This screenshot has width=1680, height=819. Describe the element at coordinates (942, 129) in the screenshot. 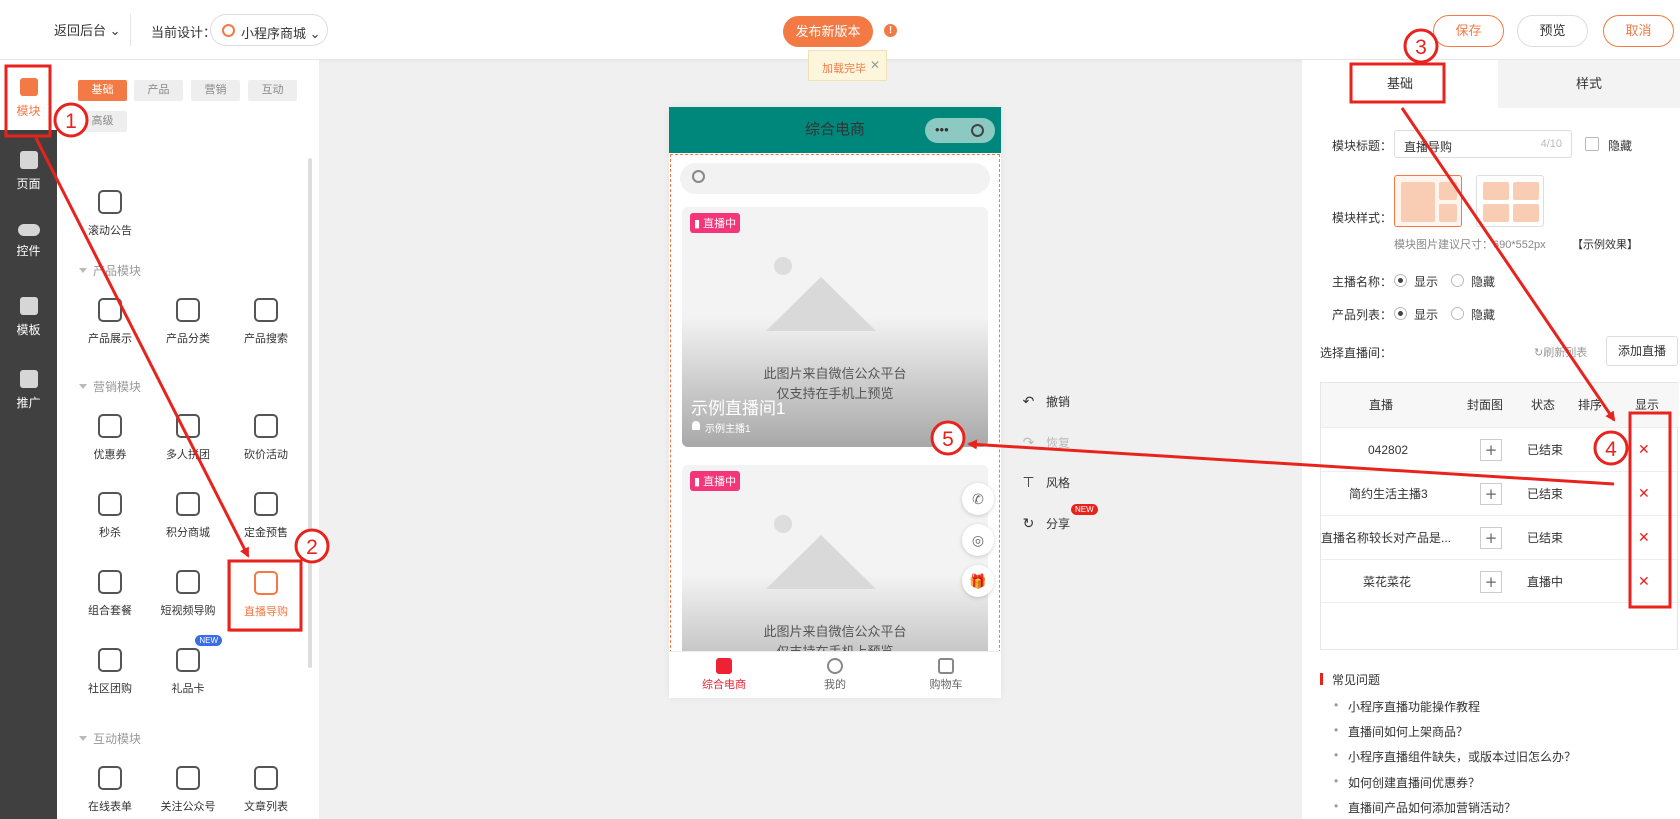

I see `more-dots-icon: •••` at that location.